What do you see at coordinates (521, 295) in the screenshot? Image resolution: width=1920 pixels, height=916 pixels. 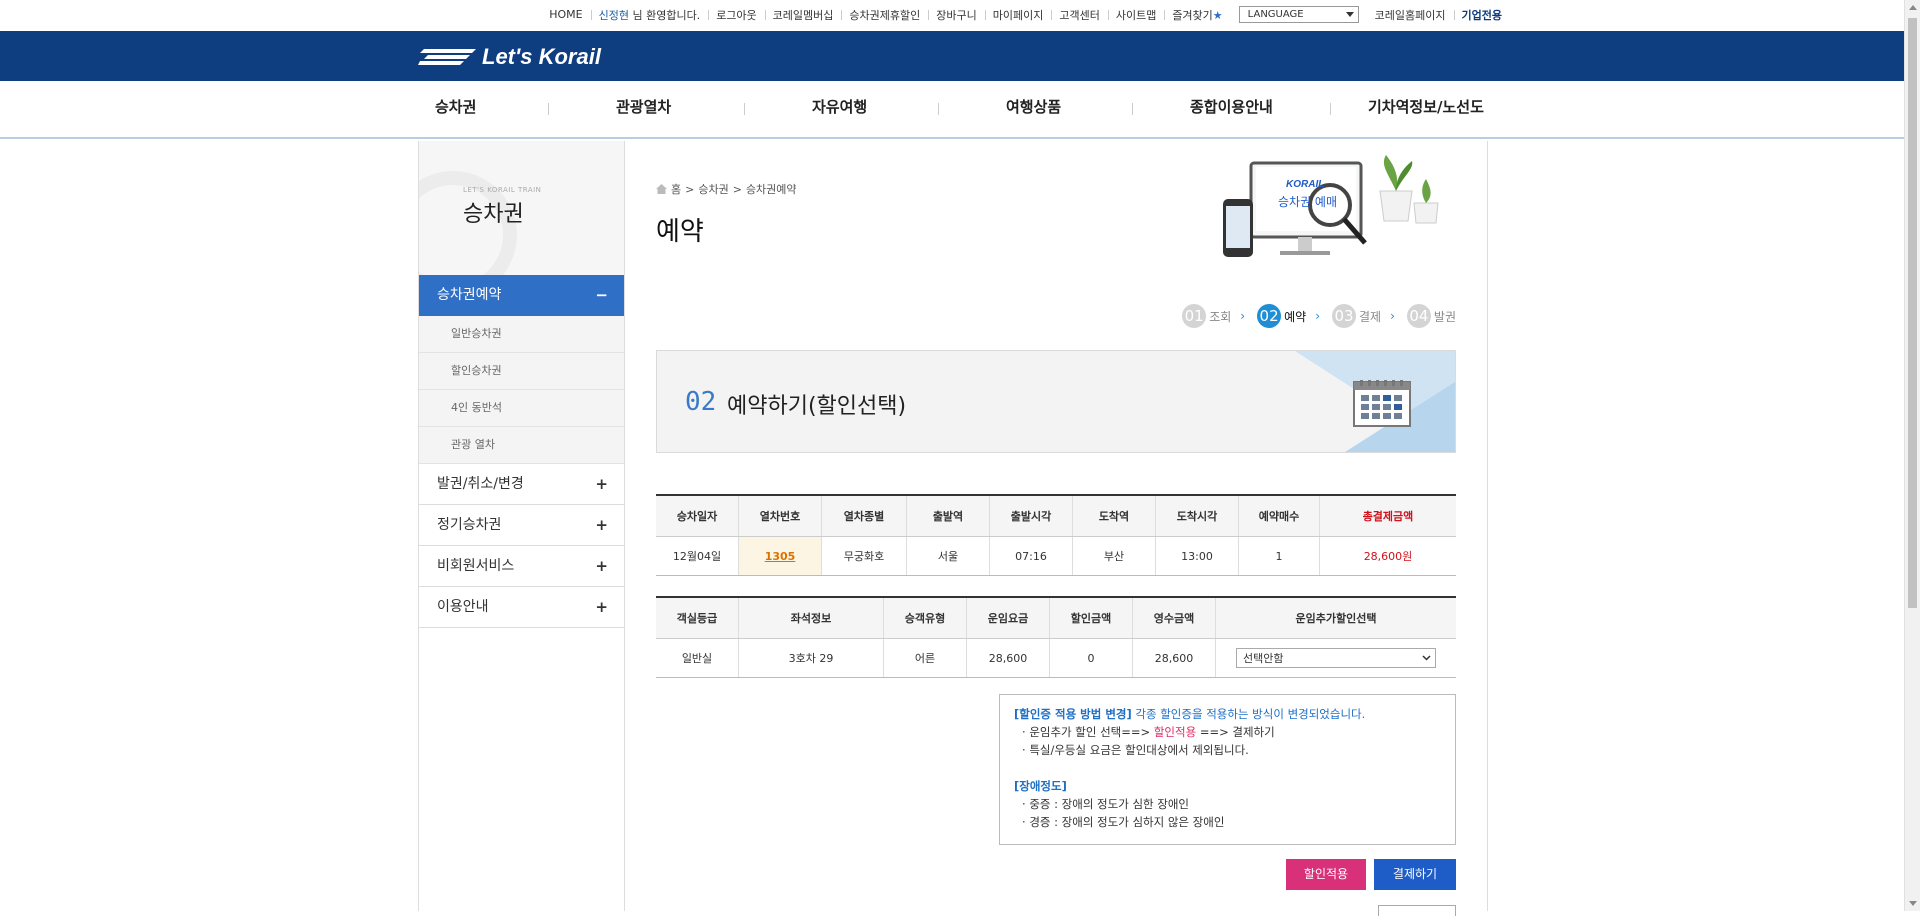 I see `sidebar-item-ticket-reservation: 승차권예약 −` at bounding box center [521, 295].